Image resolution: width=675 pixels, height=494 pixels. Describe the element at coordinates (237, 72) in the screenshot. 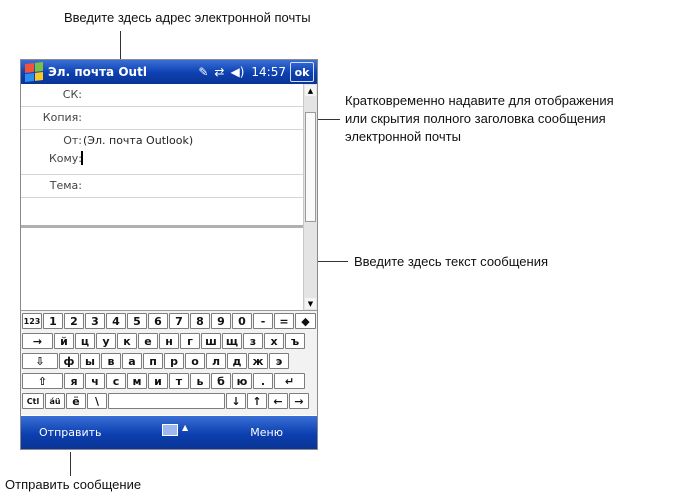

I see `speaker-icon: ◀)` at that location.